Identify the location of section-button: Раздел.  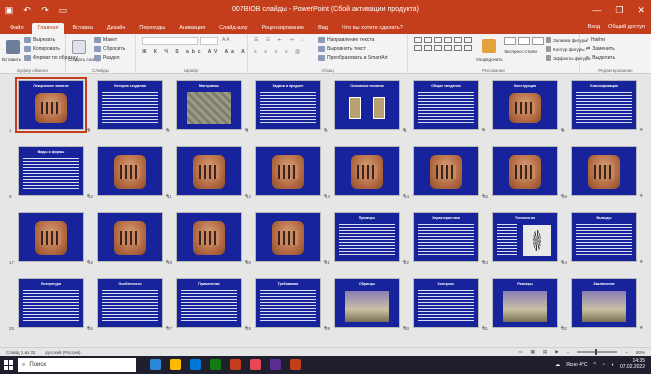
(107, 58).